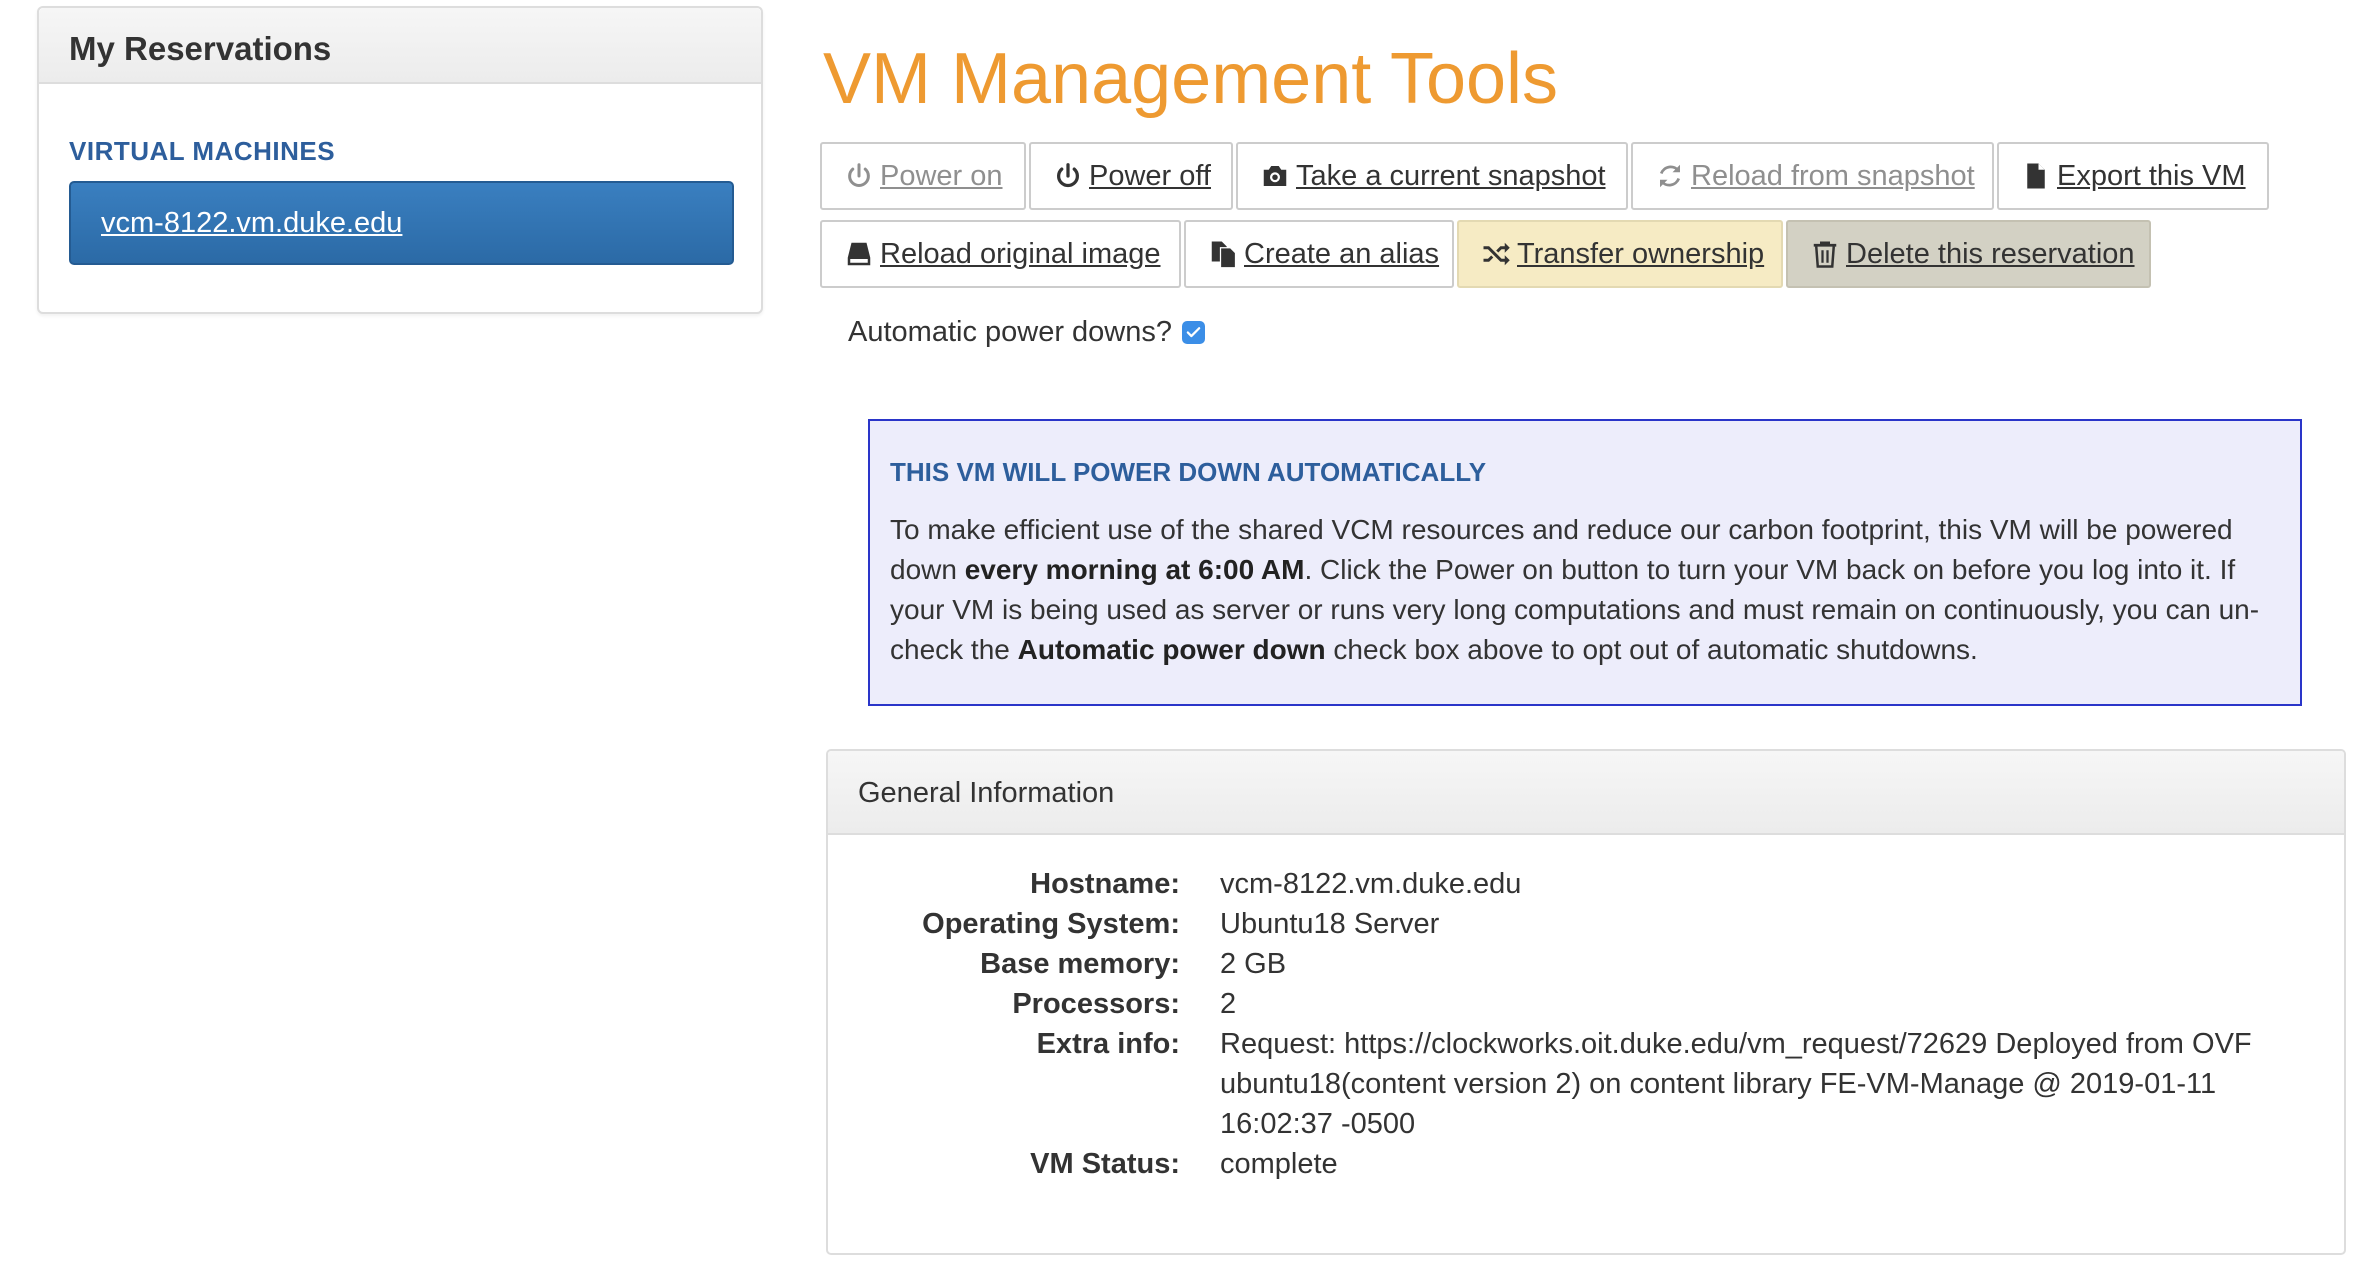 The height and width of the screenshot is (1270, 2364). I want to click on refresh-icon, so click(1670, 176).